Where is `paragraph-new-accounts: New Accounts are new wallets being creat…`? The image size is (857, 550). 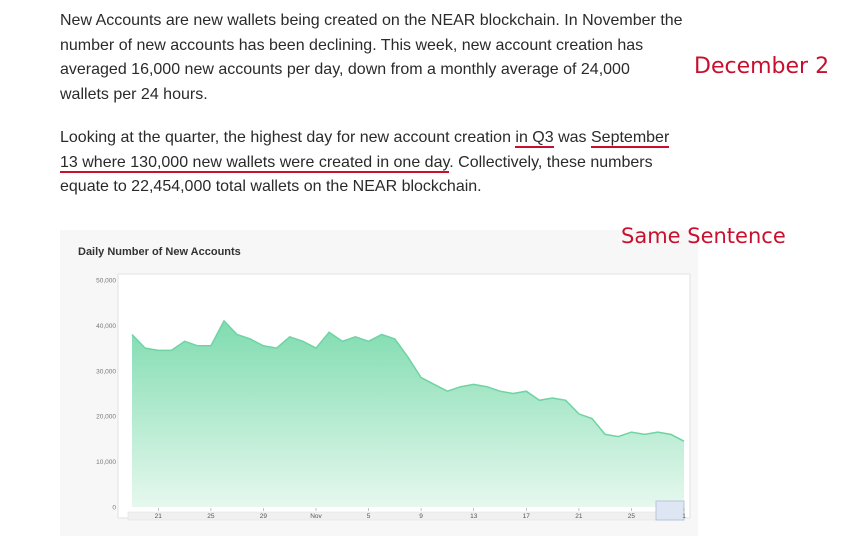
paragraph-new-accounts: New Accounts are new wallets being creat… is located at coordinates (390, 58).